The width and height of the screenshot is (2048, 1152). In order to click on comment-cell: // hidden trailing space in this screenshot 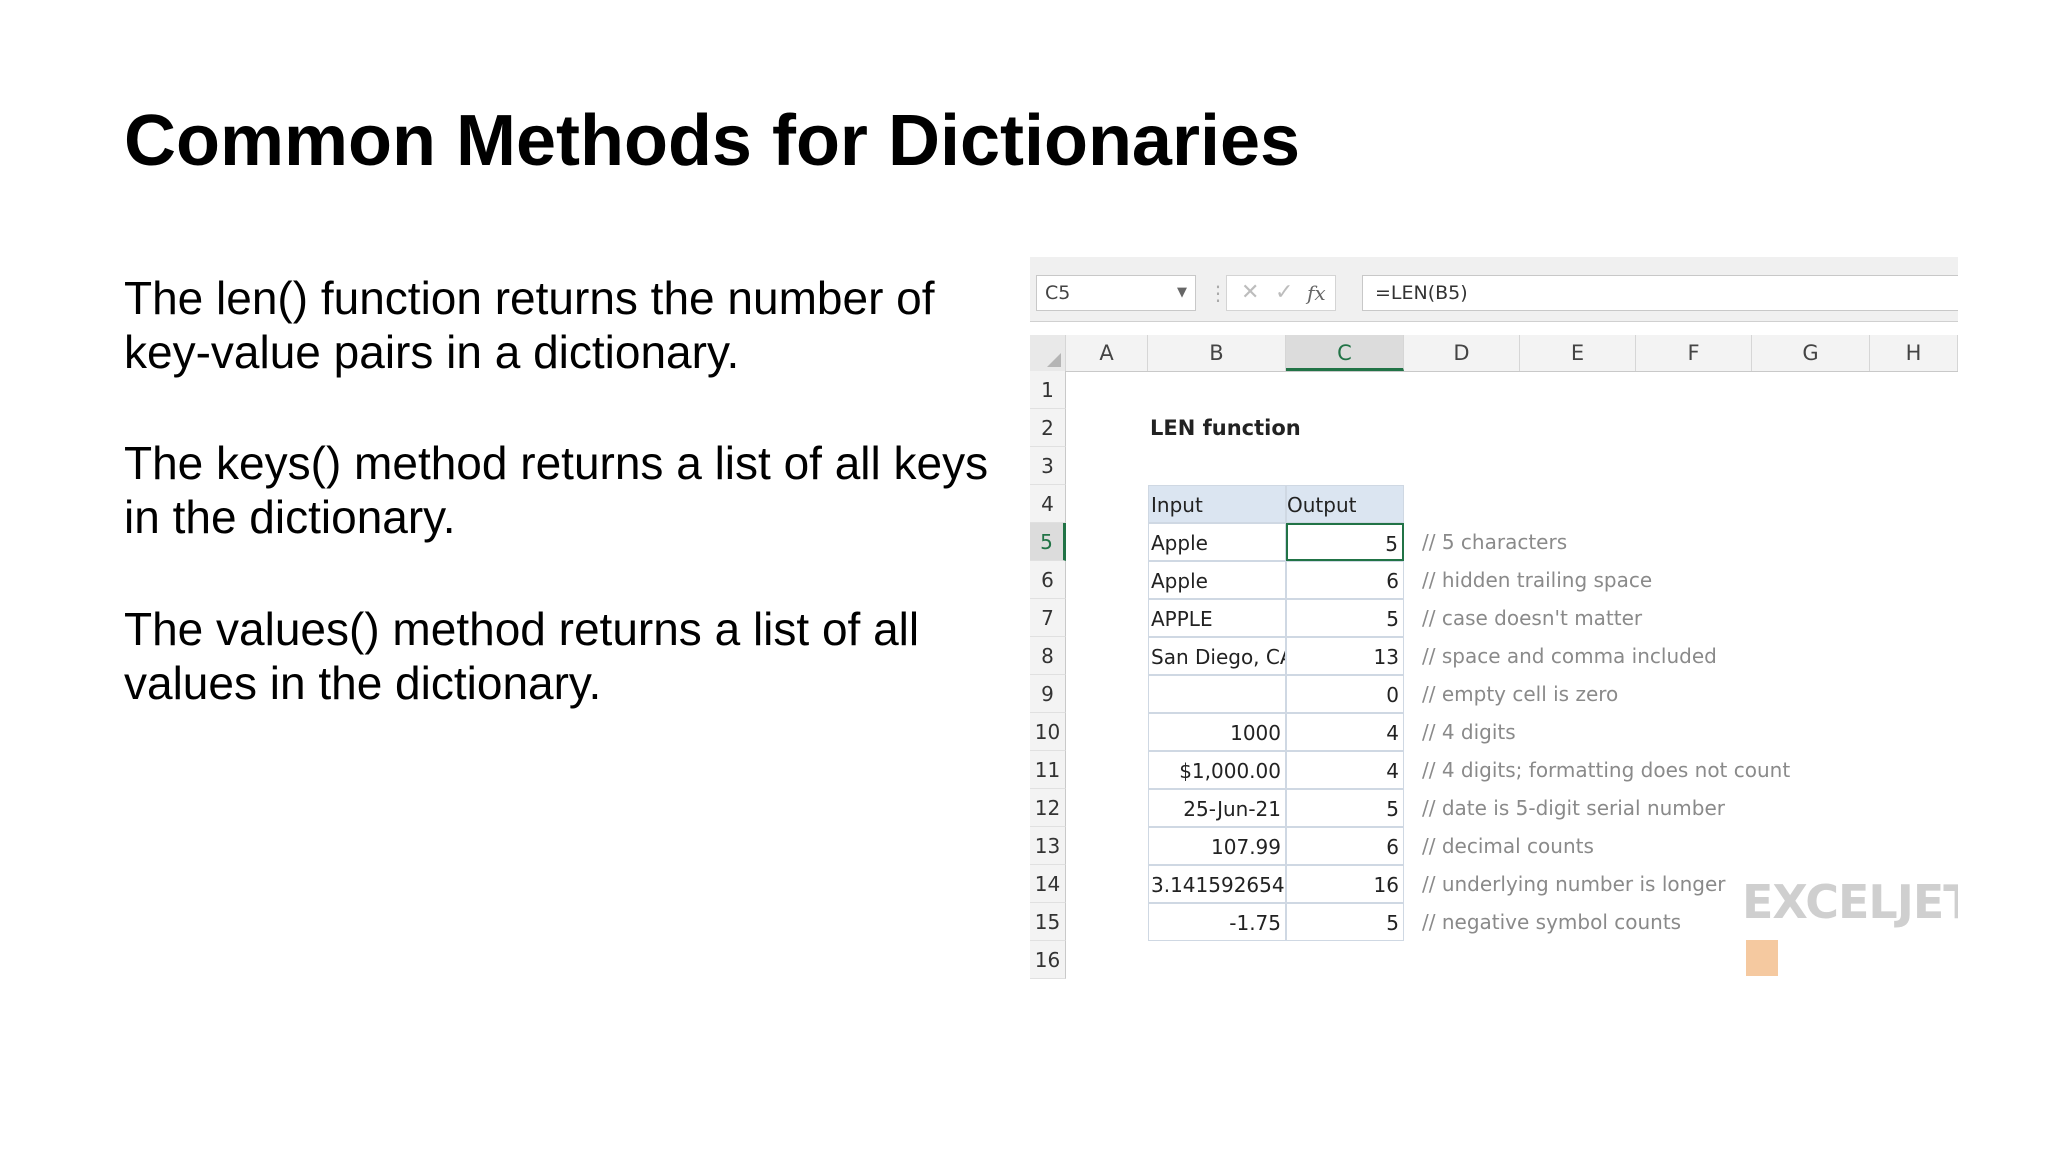, I will do `click(1682, 580)`.